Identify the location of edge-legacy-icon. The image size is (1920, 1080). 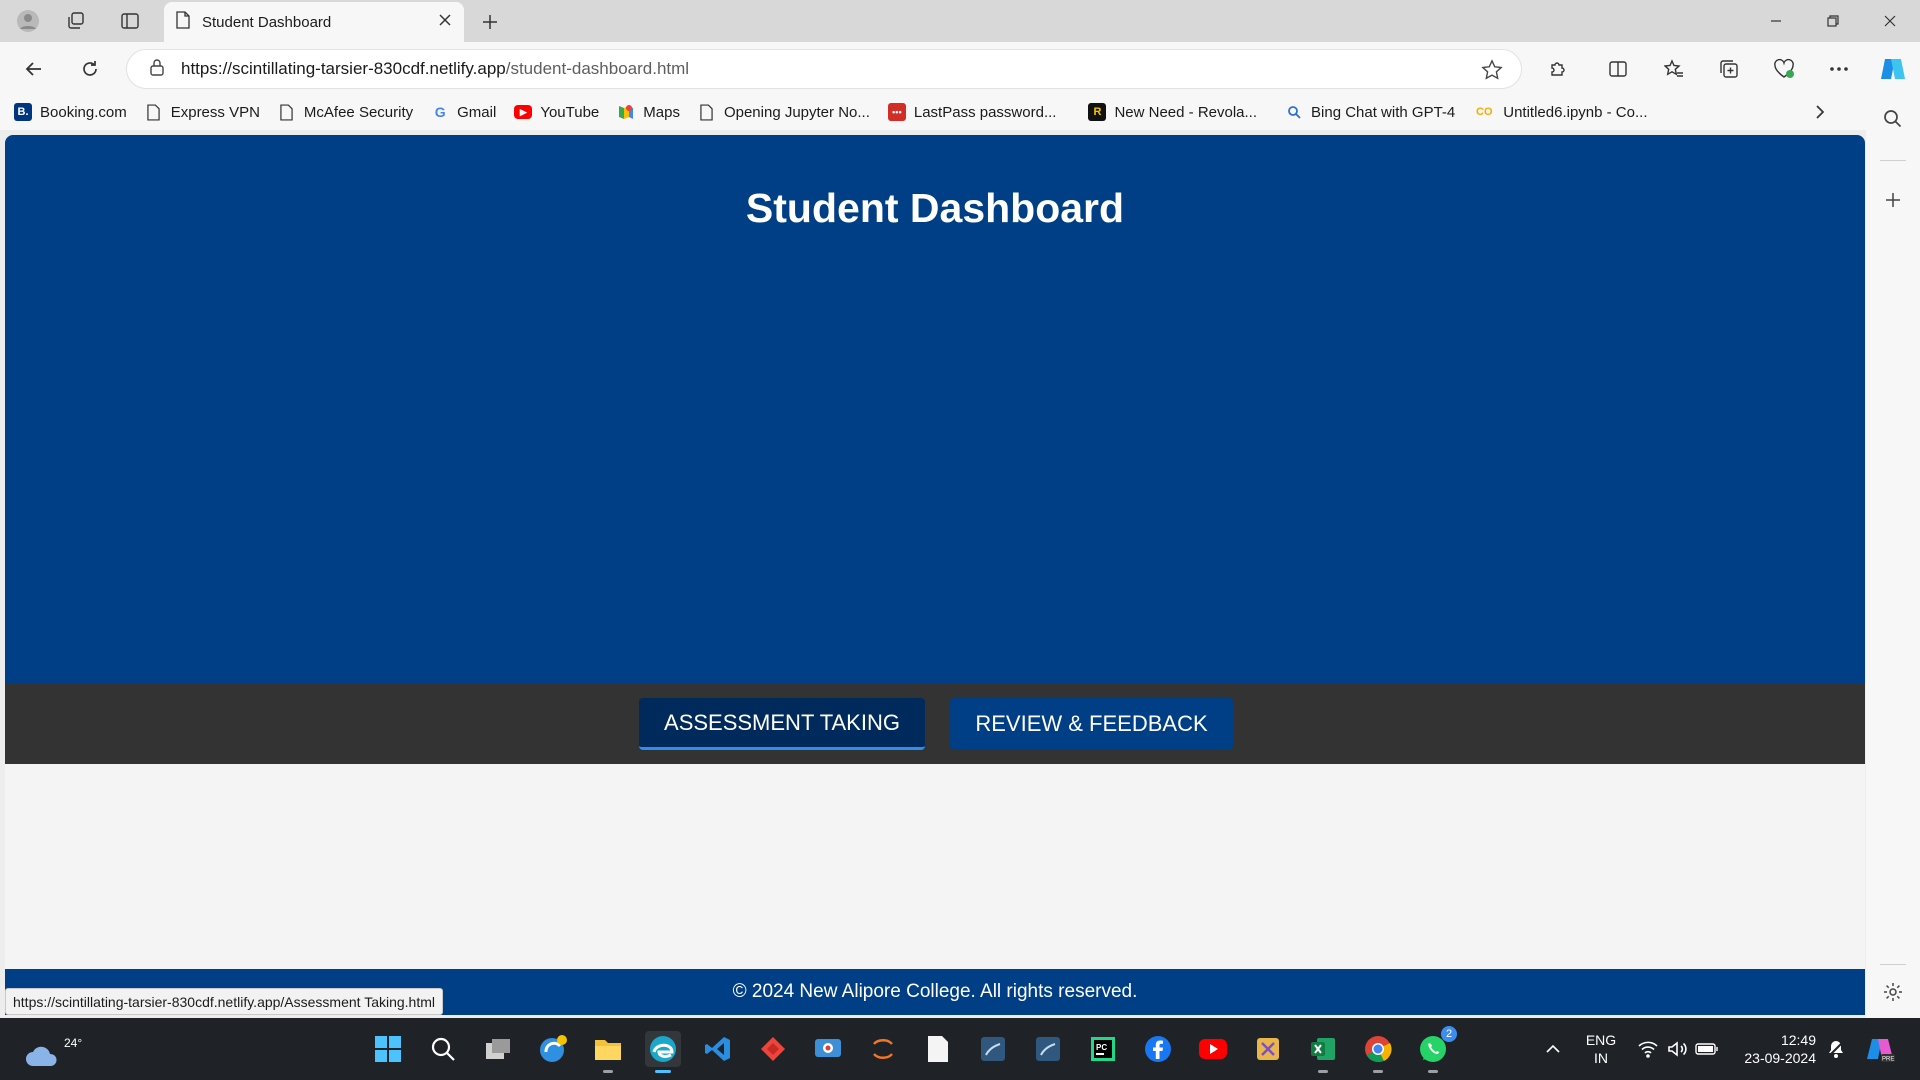
(553, 1049).